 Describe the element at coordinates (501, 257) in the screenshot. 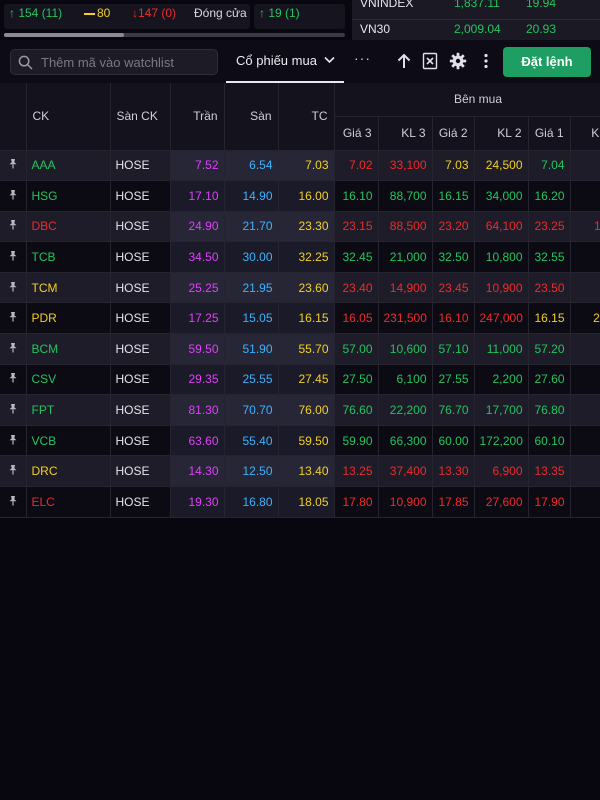

I see `buy-vol-2: 10,800` at that location.